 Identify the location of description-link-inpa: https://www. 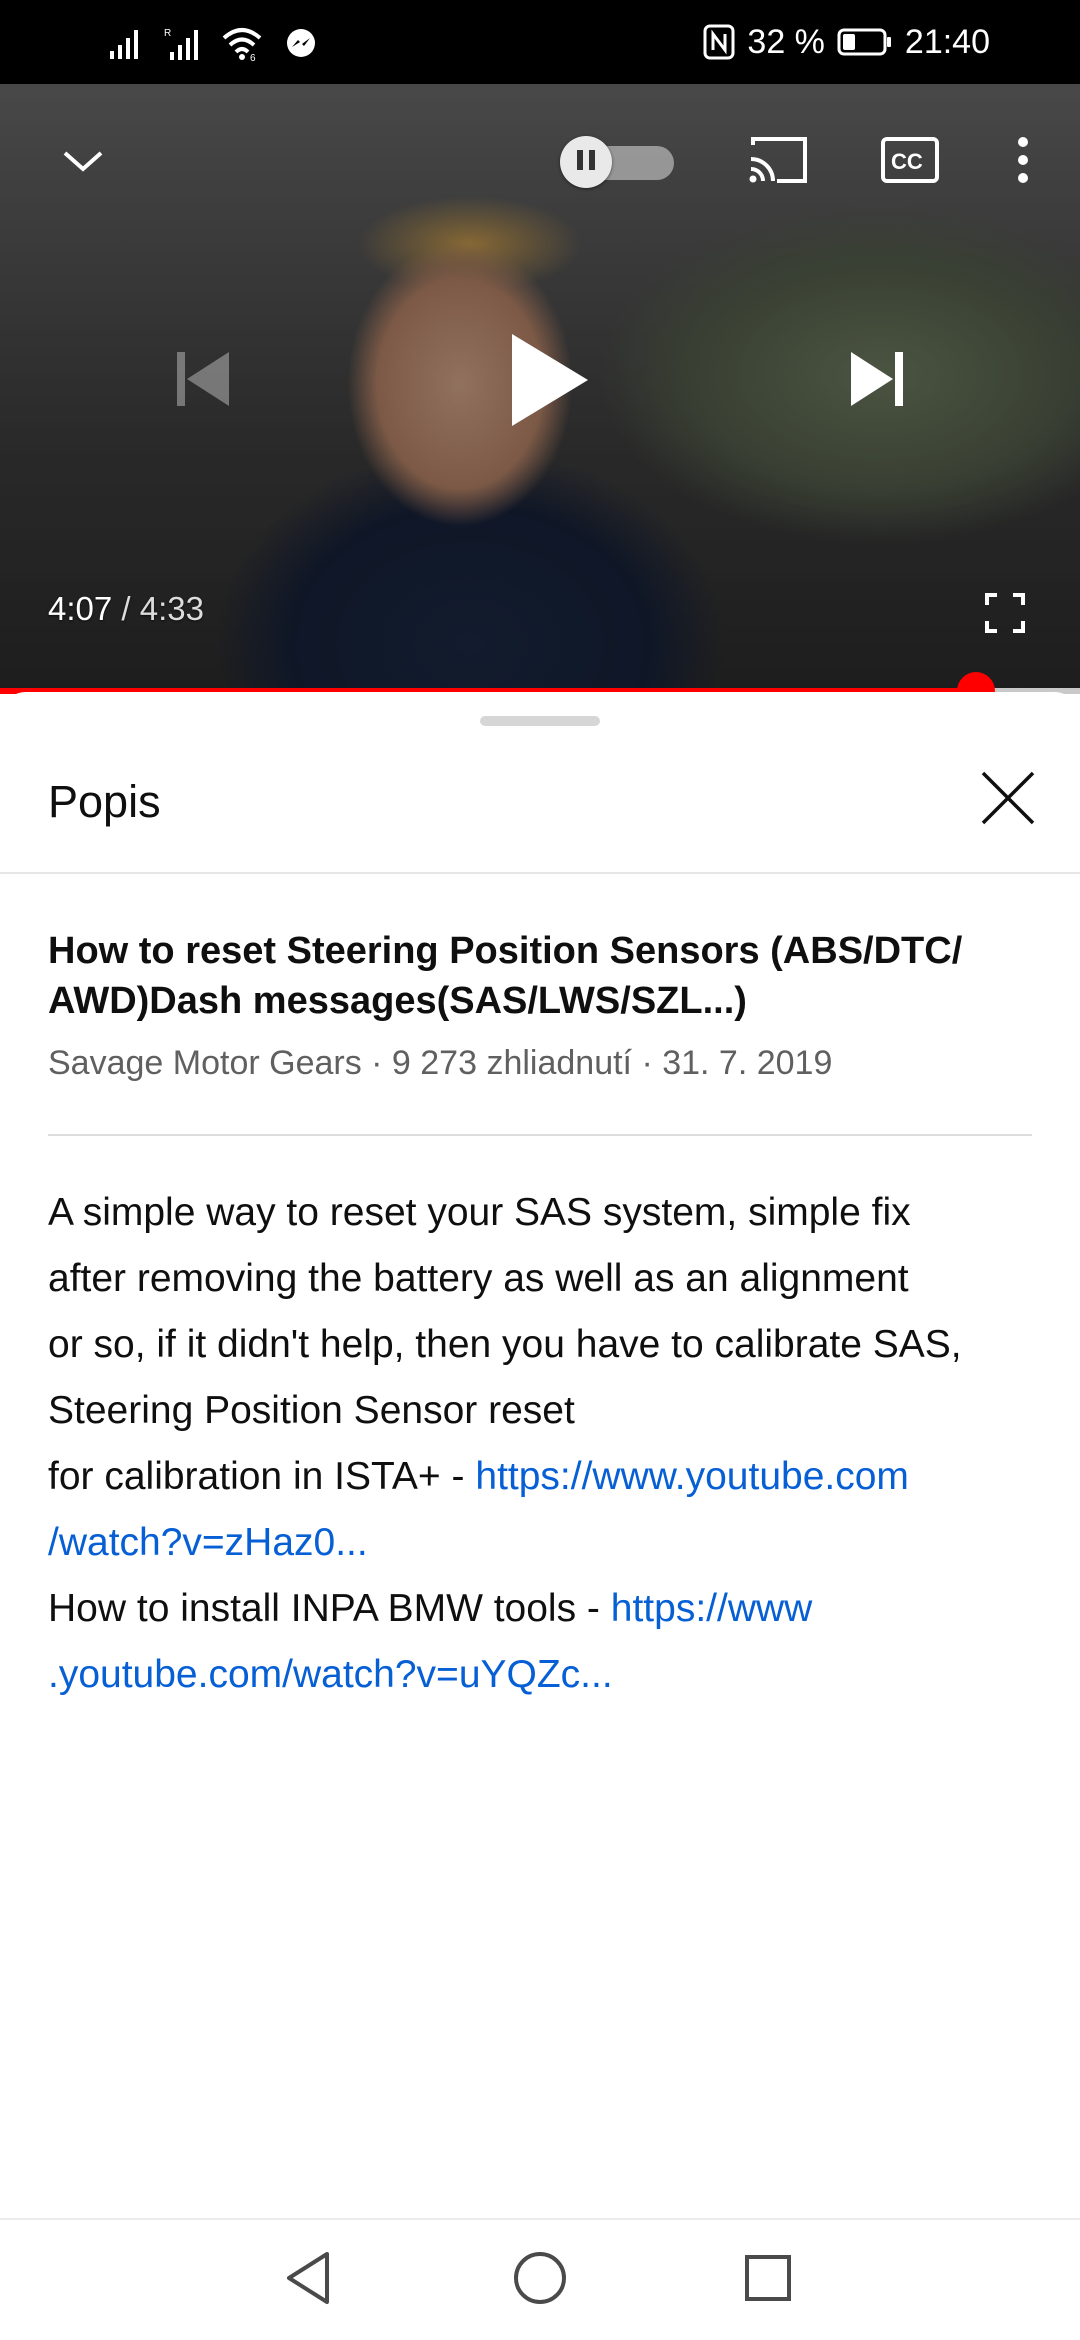
(712, 1608).